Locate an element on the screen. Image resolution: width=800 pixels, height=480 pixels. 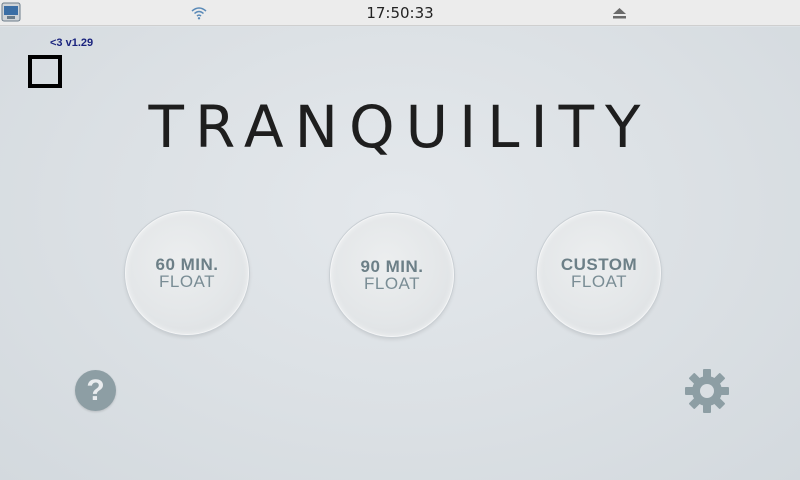
system-top-bar: 17:50:33 is located at coordinates (400, 13).